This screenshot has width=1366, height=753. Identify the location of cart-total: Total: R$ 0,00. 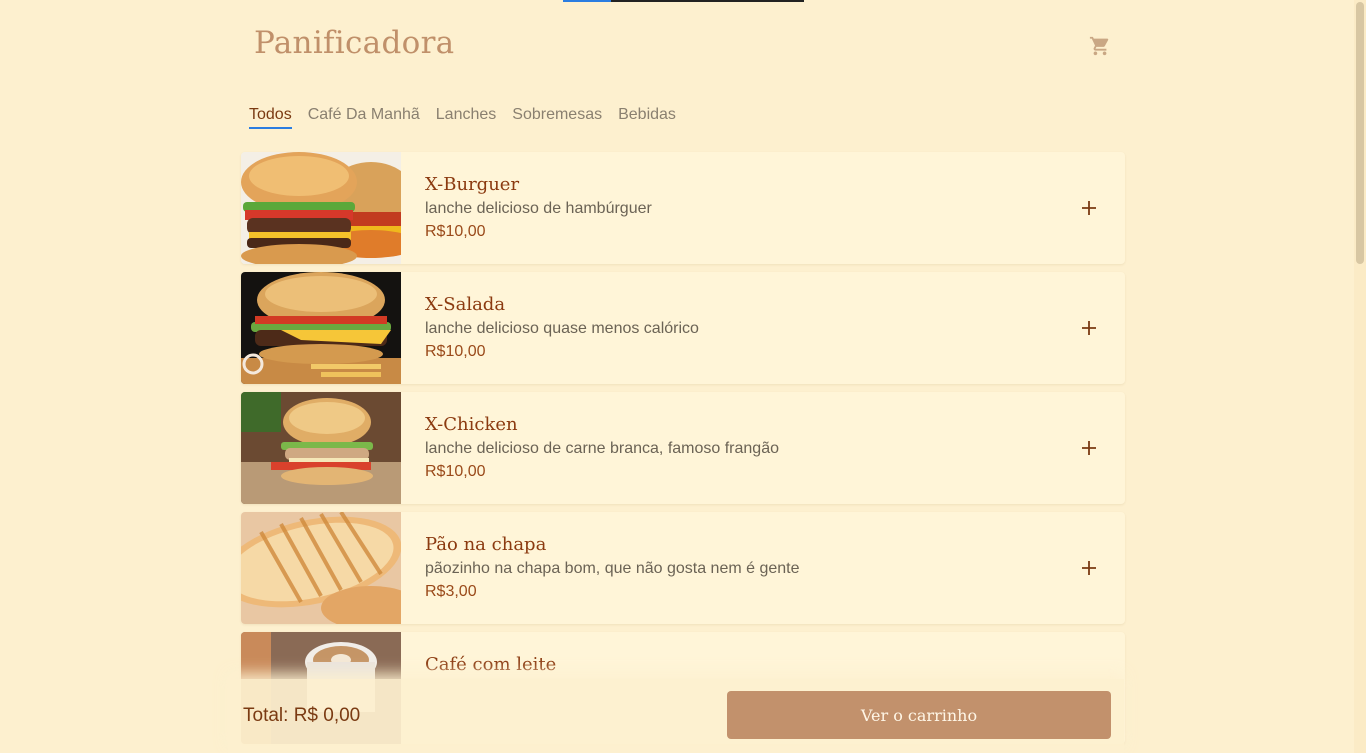
(302, 715).